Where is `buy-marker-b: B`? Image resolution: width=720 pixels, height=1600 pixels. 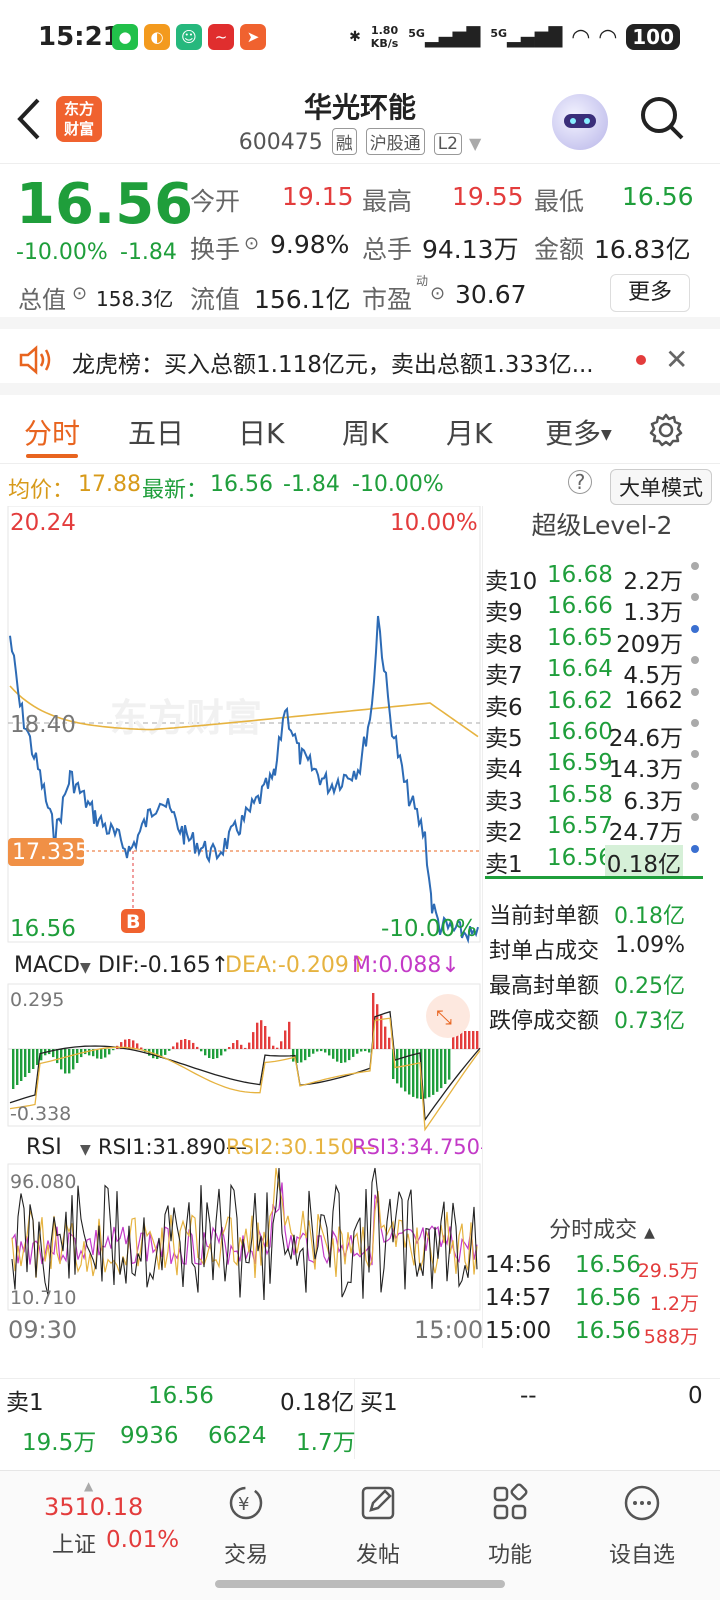
buy-marker-b: B is located at coordinates (133, 922).